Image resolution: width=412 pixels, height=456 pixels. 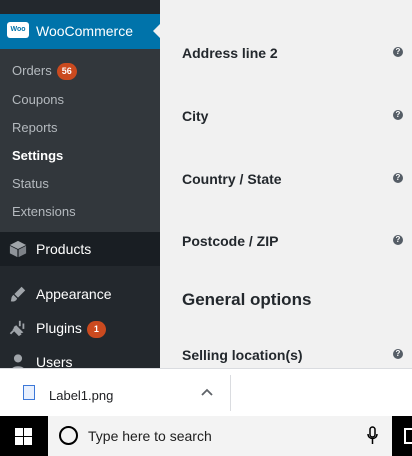 I want to click on submenu-item-label: Extensions, so click(x=44, y=211).